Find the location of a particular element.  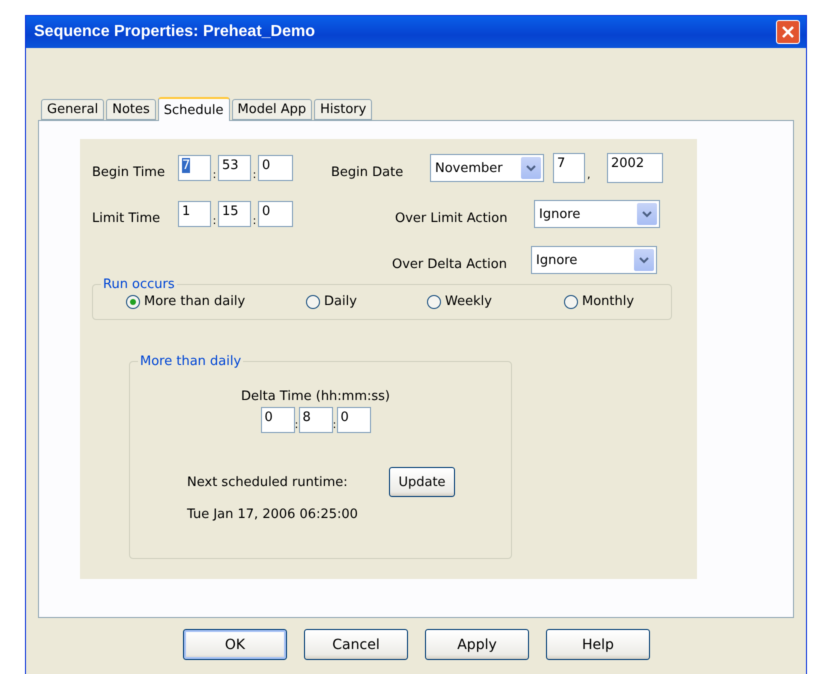

tab: Model App is located at coordinates (272, 109).